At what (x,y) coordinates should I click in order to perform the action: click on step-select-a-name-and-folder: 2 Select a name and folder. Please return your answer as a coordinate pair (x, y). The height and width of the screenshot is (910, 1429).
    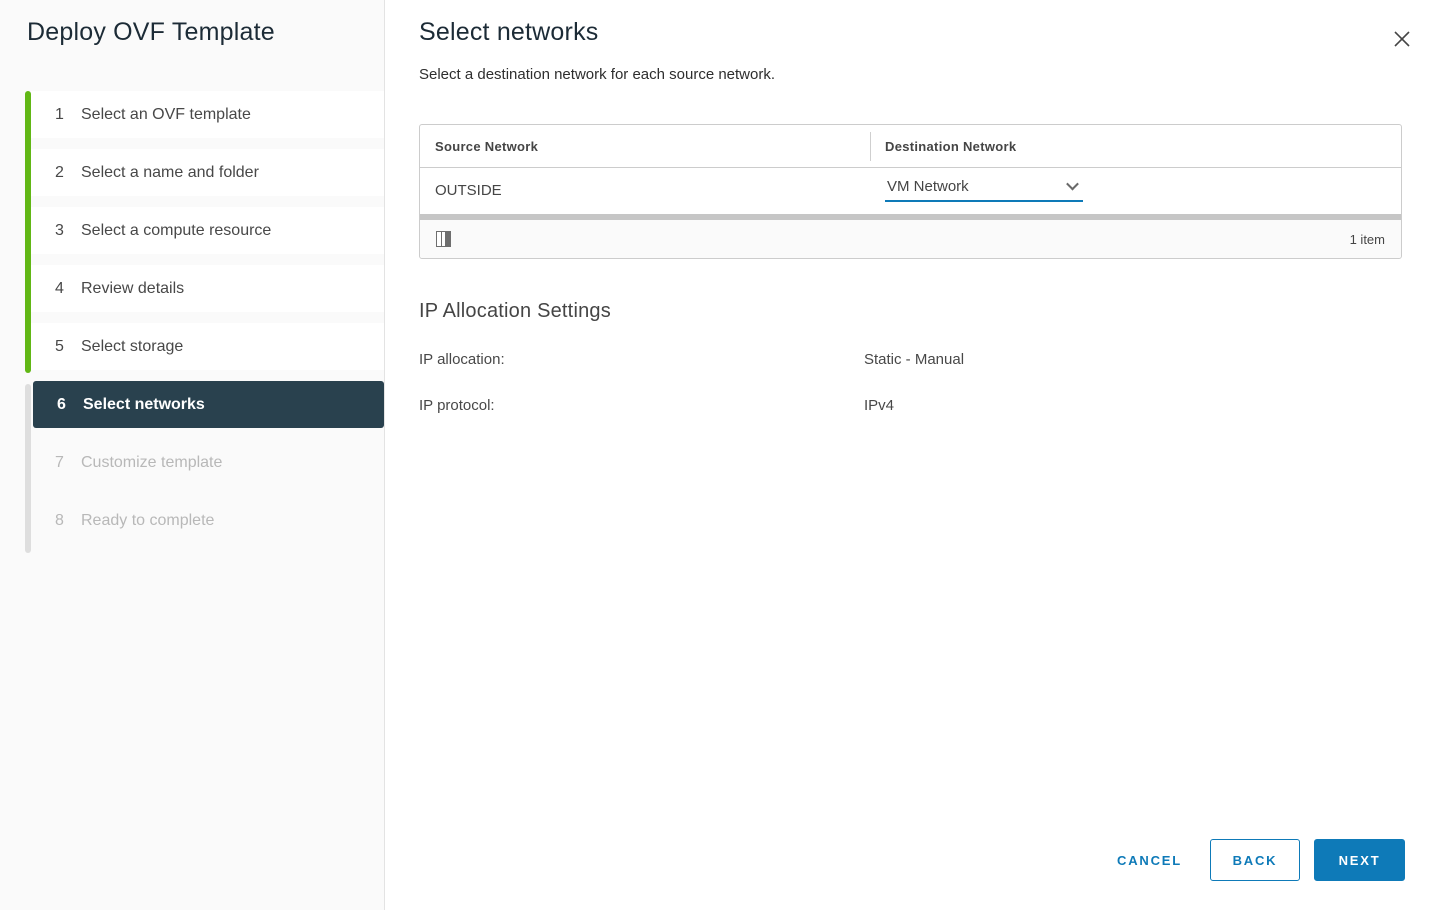
    Looking at the image, I should click on (207, 172).